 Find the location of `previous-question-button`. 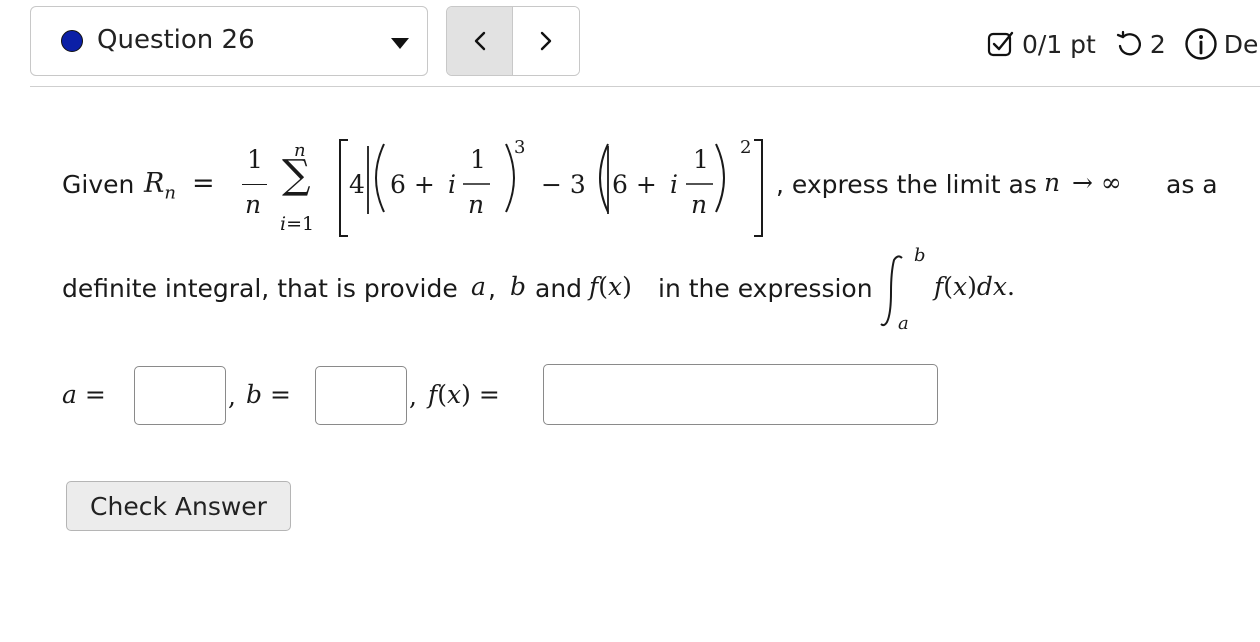

previous-question-button is located at coordinates (480, 41).